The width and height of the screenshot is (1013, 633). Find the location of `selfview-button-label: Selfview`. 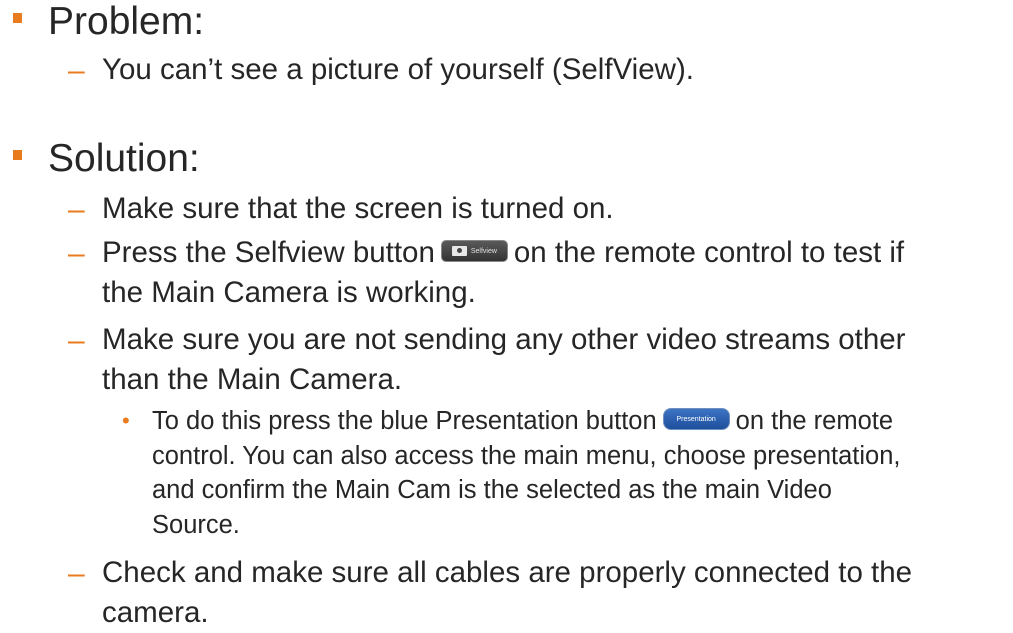

selfview-button-label: Selfview is located at coordinates (483, 251).